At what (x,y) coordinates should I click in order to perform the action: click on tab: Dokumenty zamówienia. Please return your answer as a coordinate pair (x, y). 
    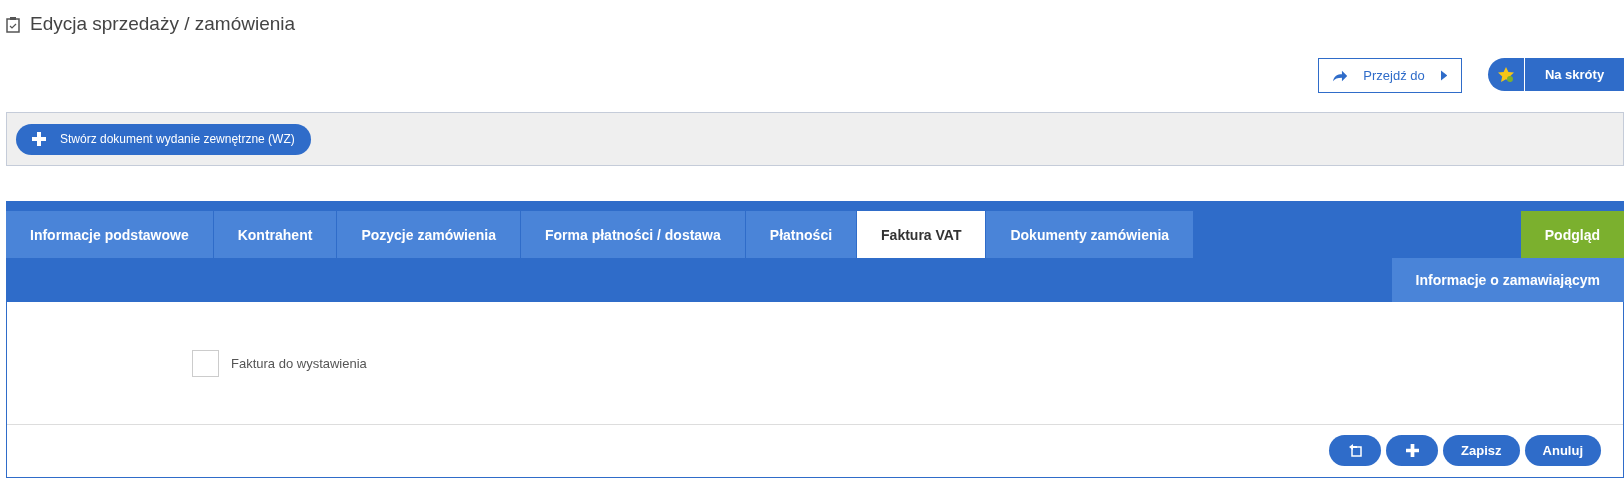
    Looking at the image, I should click on (1090, 234).